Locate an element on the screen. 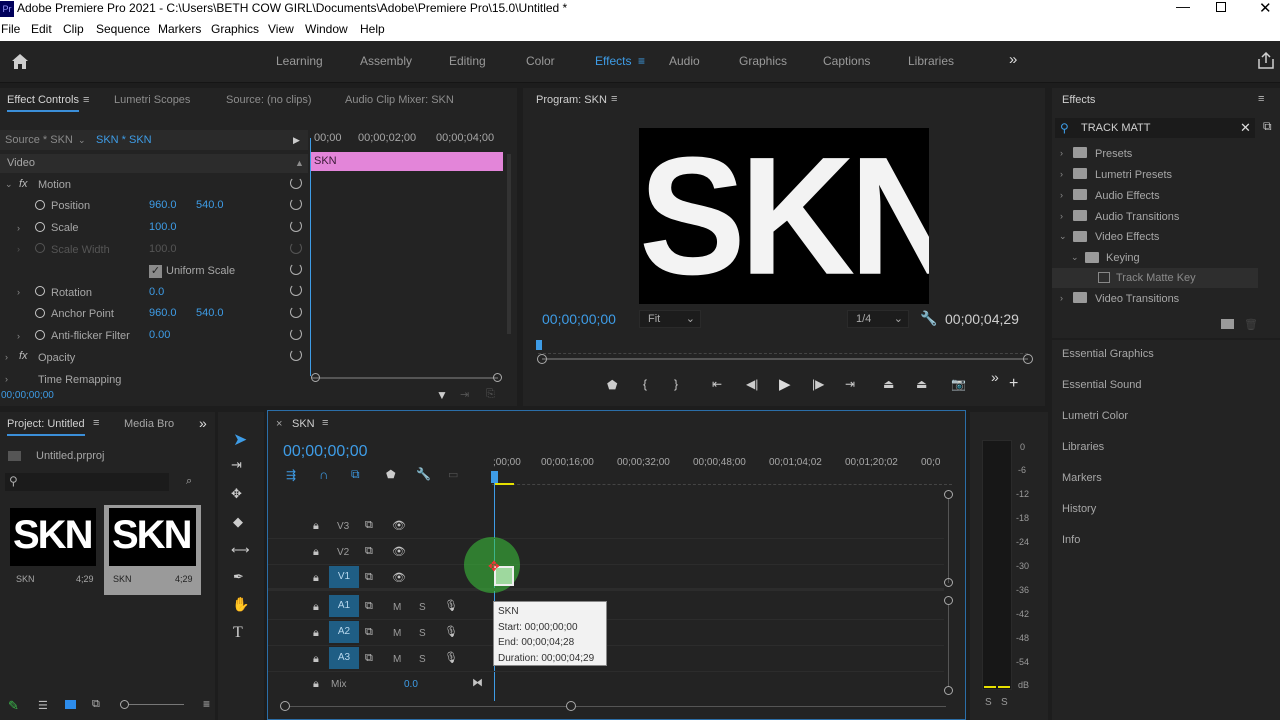 This screenshot has height=720, width=1280. tab-source: Source: (no clips) is located at coordinates (269, 100).